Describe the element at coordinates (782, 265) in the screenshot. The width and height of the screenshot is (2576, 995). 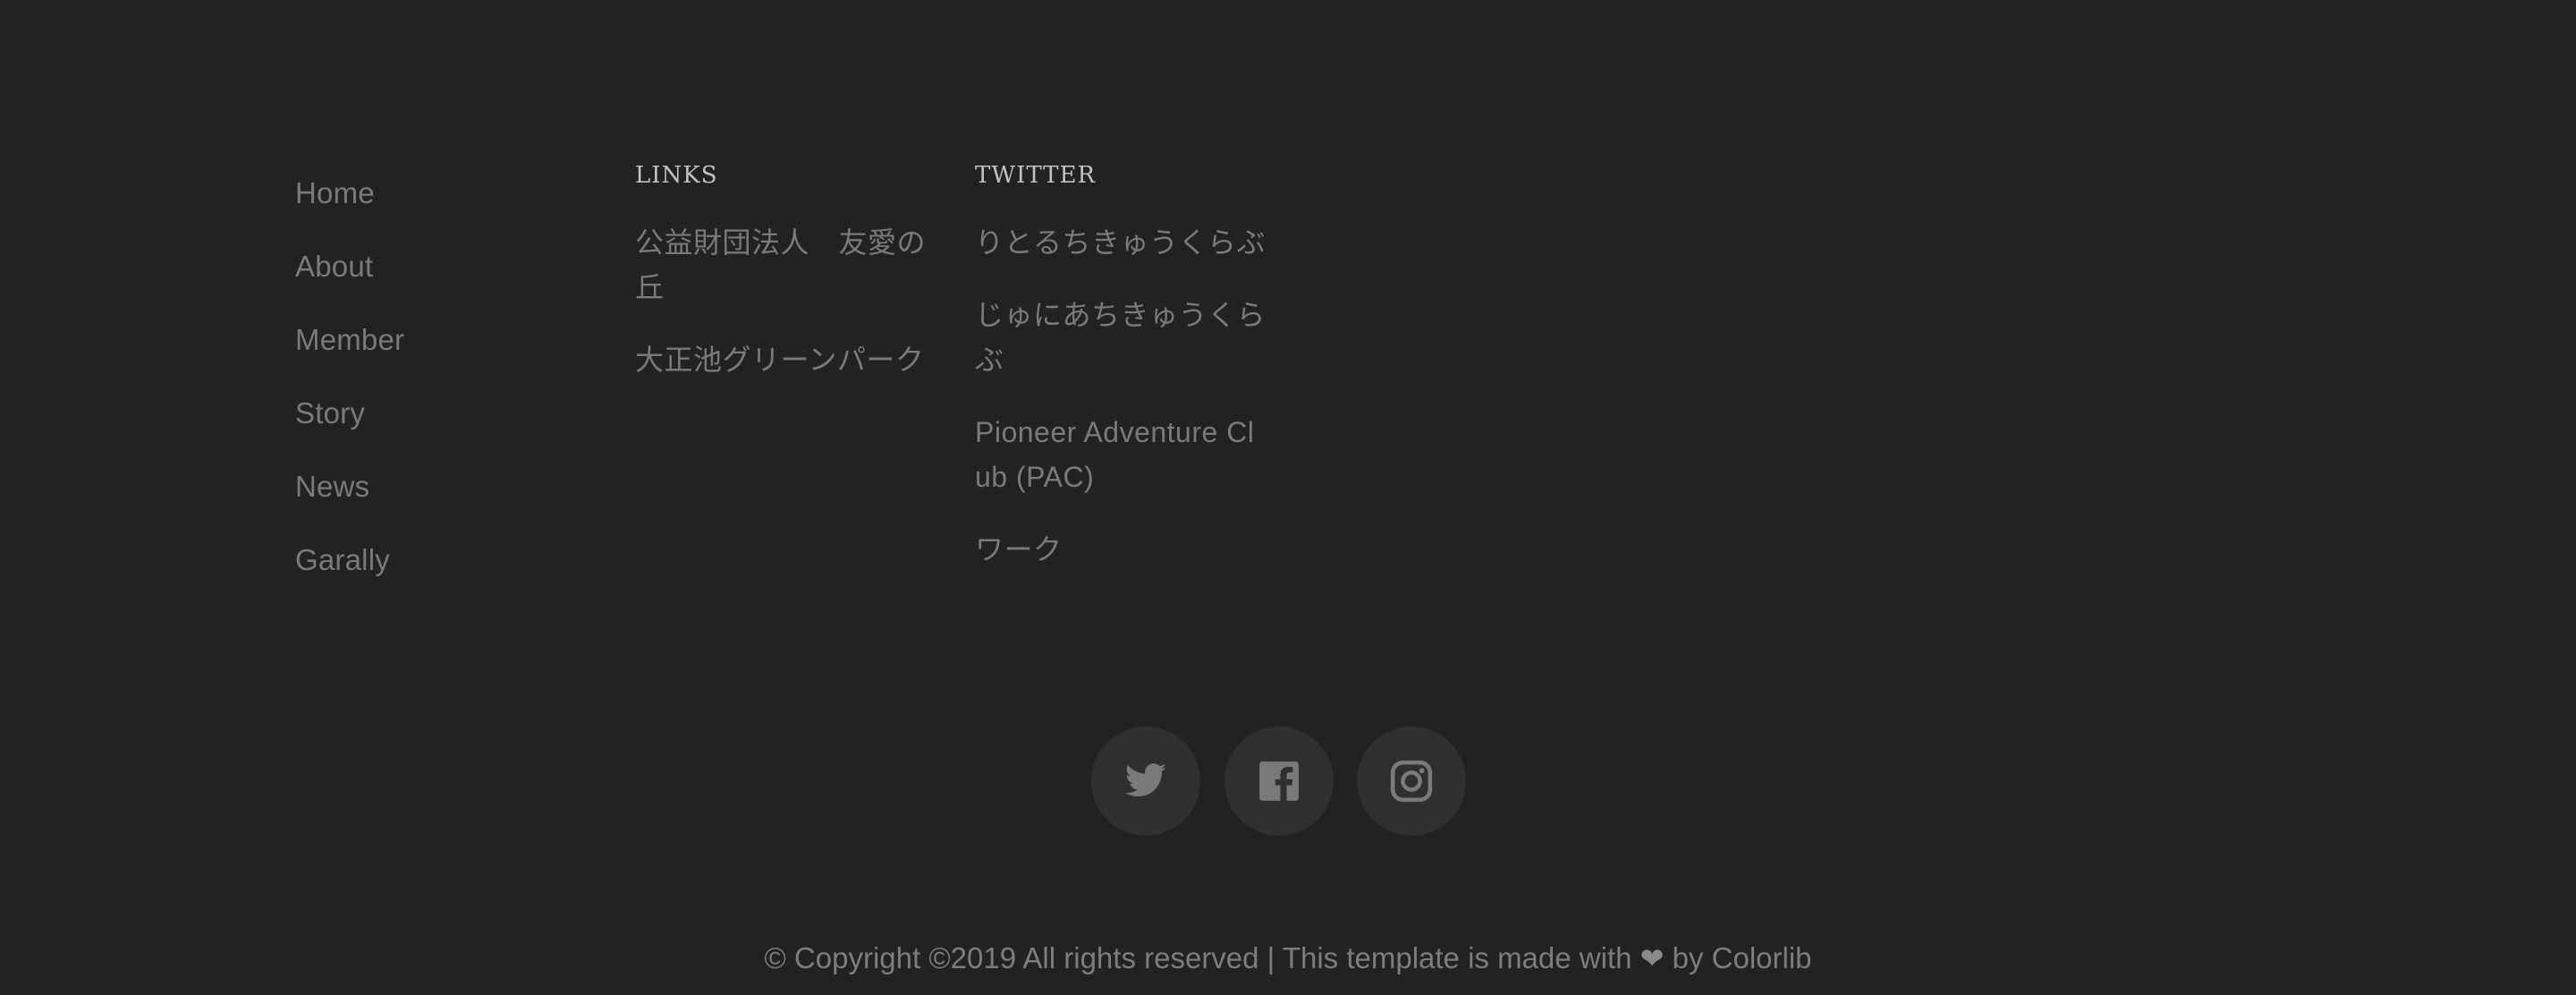
I see `link-yuai-no-oka: 公益財団法人 友愛の丘` at that location.